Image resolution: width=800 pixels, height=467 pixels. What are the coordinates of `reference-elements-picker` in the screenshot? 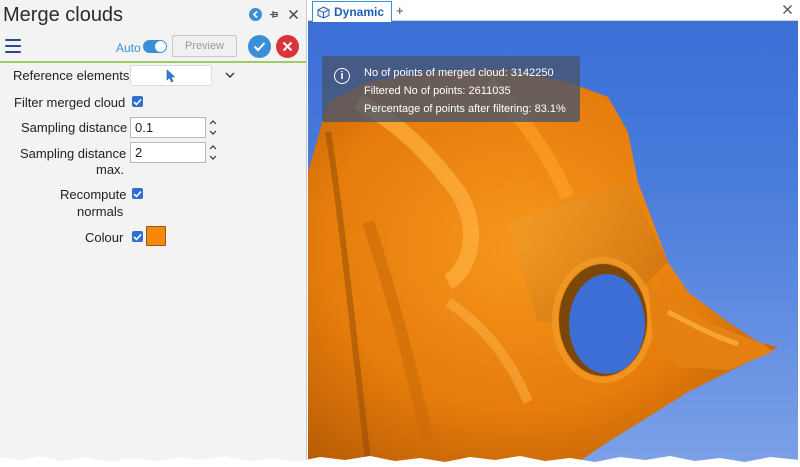 It's located at (171, 75).